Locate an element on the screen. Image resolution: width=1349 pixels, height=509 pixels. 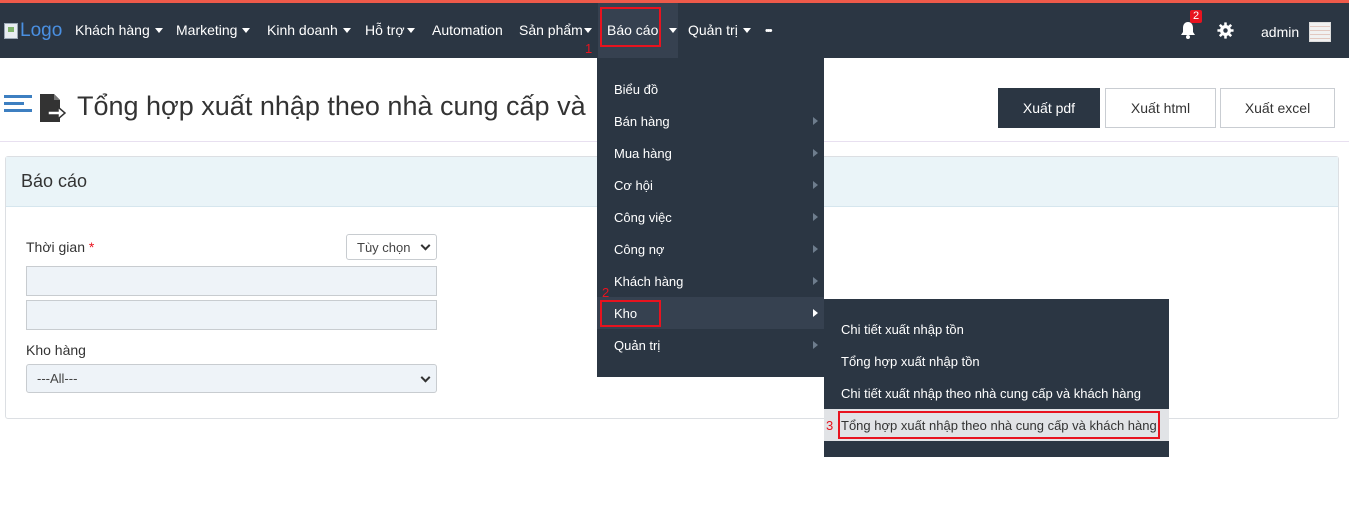
nav-label: Sản phẩm is located at coordinates (551, 30).